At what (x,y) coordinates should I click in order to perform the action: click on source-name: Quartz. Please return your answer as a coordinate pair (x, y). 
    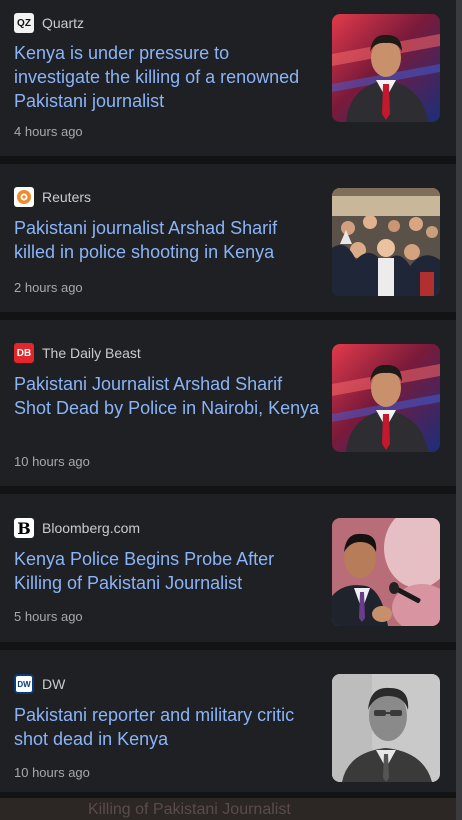
    Looking at the image, I should click on (63, 23).